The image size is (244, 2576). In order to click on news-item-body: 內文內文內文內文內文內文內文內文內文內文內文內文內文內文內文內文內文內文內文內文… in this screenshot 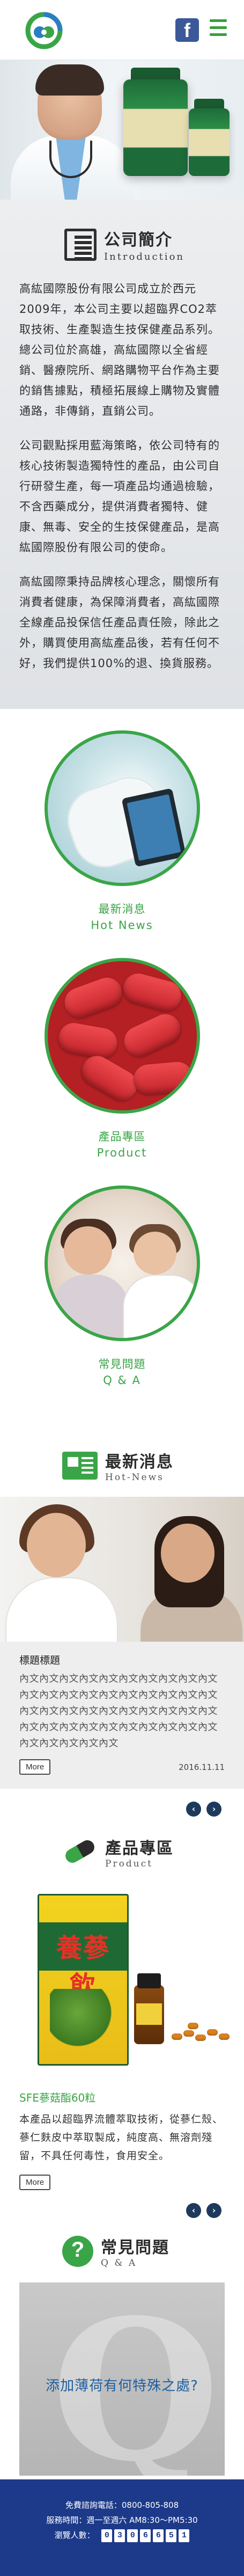, I will do `click(118, 1711)`.